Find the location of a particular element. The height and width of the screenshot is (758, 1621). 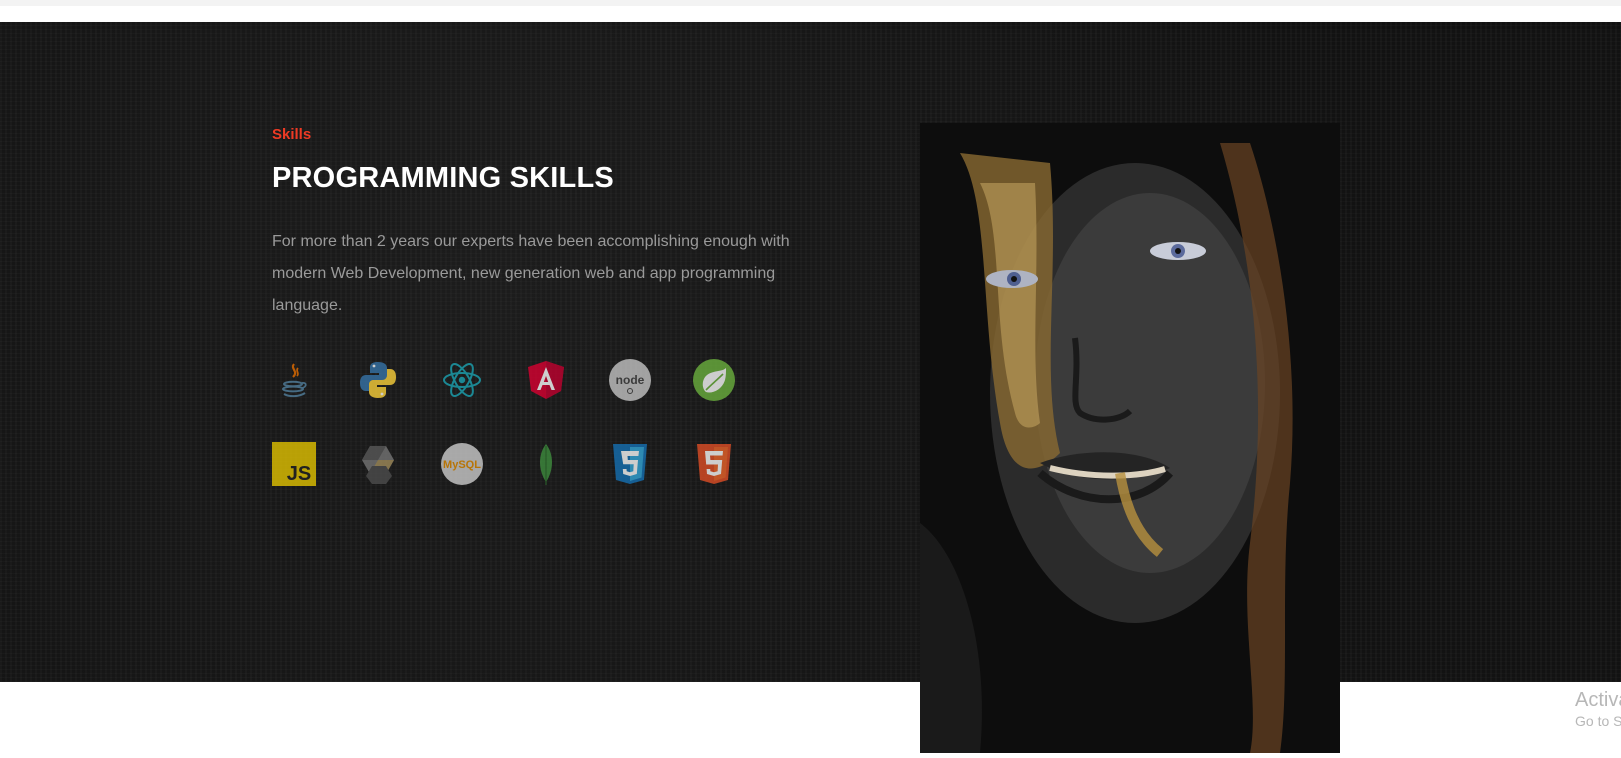

section-eyebrow: Skills is located at coordinates (292, 134).